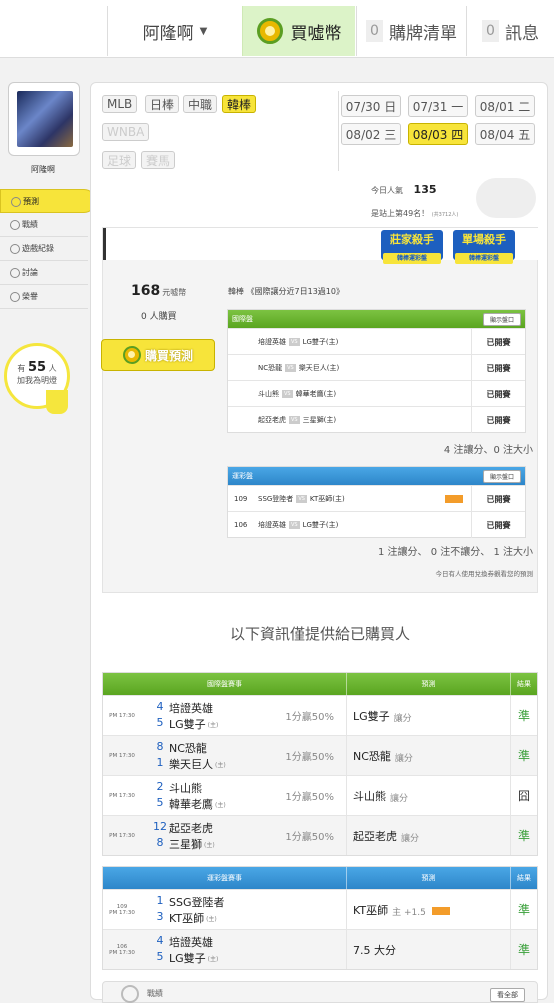 The width and height of the screenshot is (554, 1003). Describe the element at coordinates (510, 31) in the screenshot. I see `messages-tab: 0 訊息` at that location.